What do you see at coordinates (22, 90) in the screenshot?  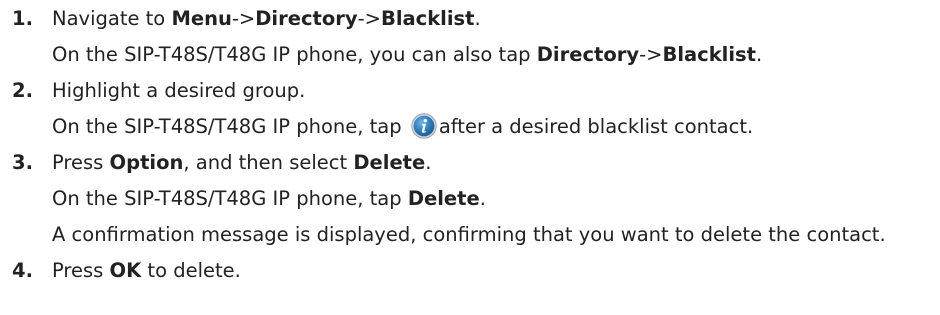 I see `step-number: 2.` at bounding box center [22, 90].